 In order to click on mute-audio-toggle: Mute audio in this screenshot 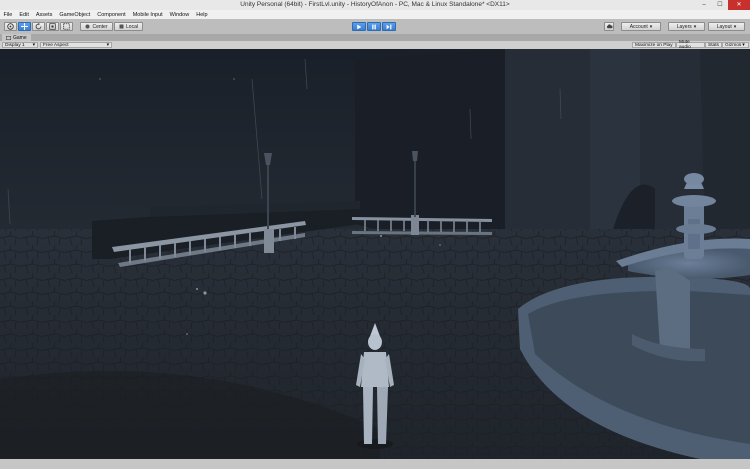, I will do `click(690, 45)`.